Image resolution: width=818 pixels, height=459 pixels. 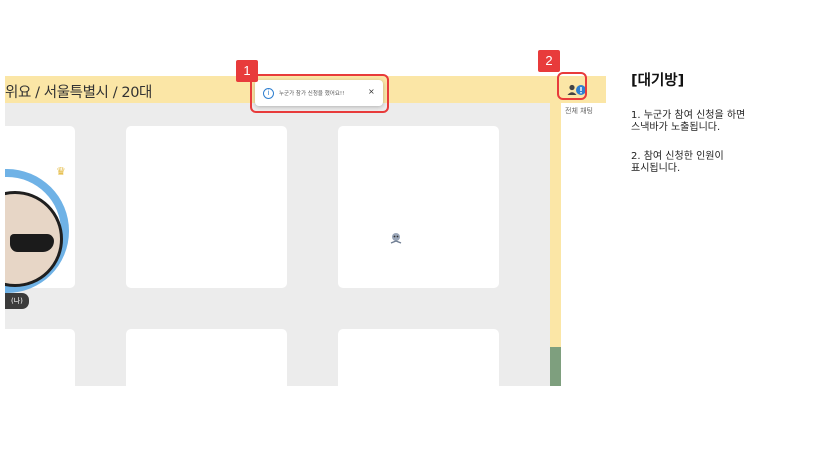 I want to click on chat-side-panel: 전체 채팅, so click(x=583, y=231).